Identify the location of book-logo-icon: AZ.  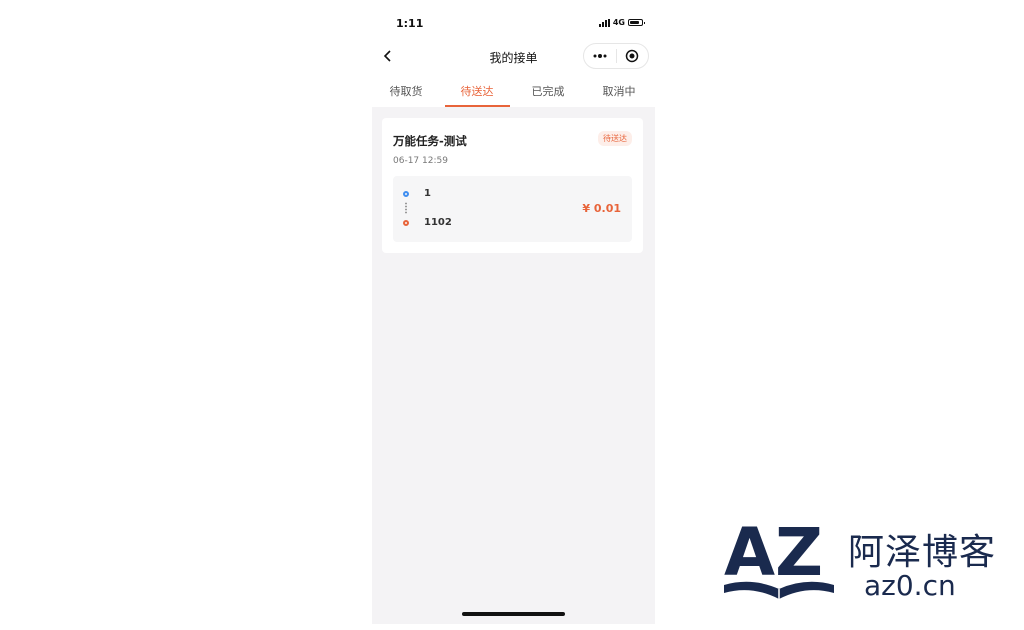
(779, 558).